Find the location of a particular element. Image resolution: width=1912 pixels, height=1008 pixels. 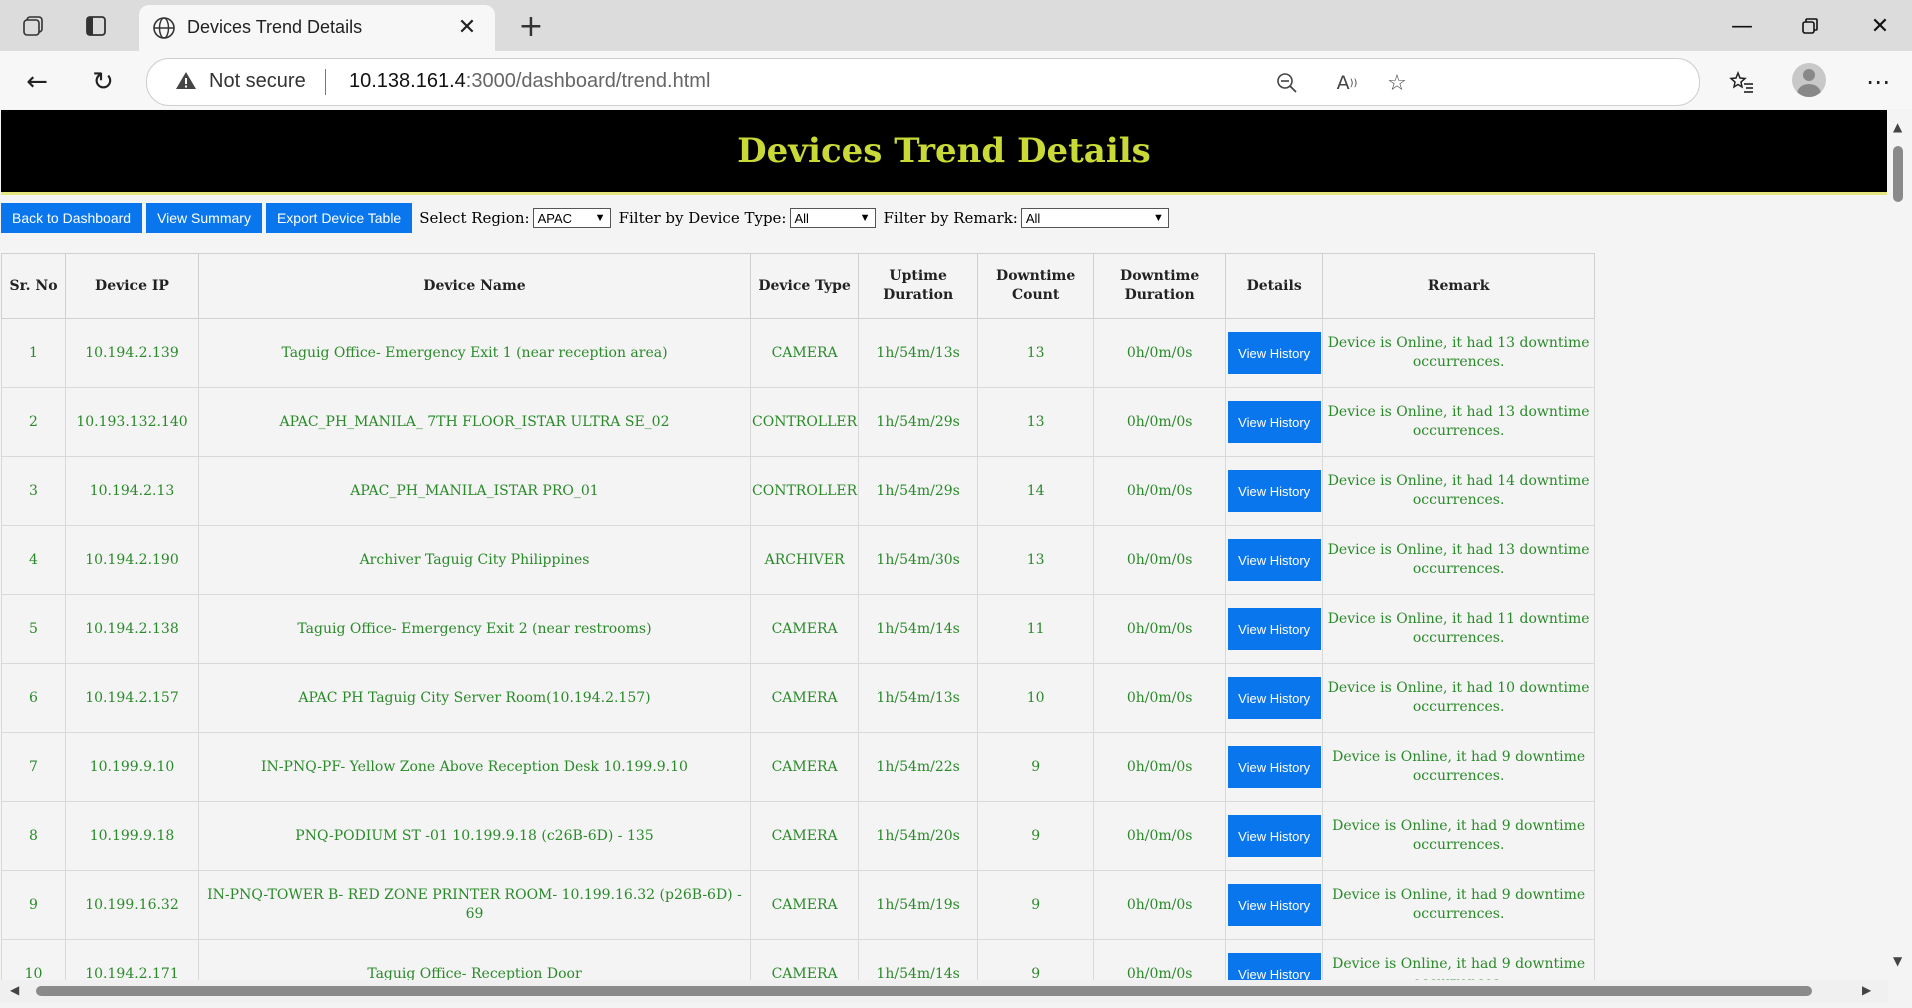

col-header-uptime-duration: Uptime Duration is located at coordinates (918, 286).